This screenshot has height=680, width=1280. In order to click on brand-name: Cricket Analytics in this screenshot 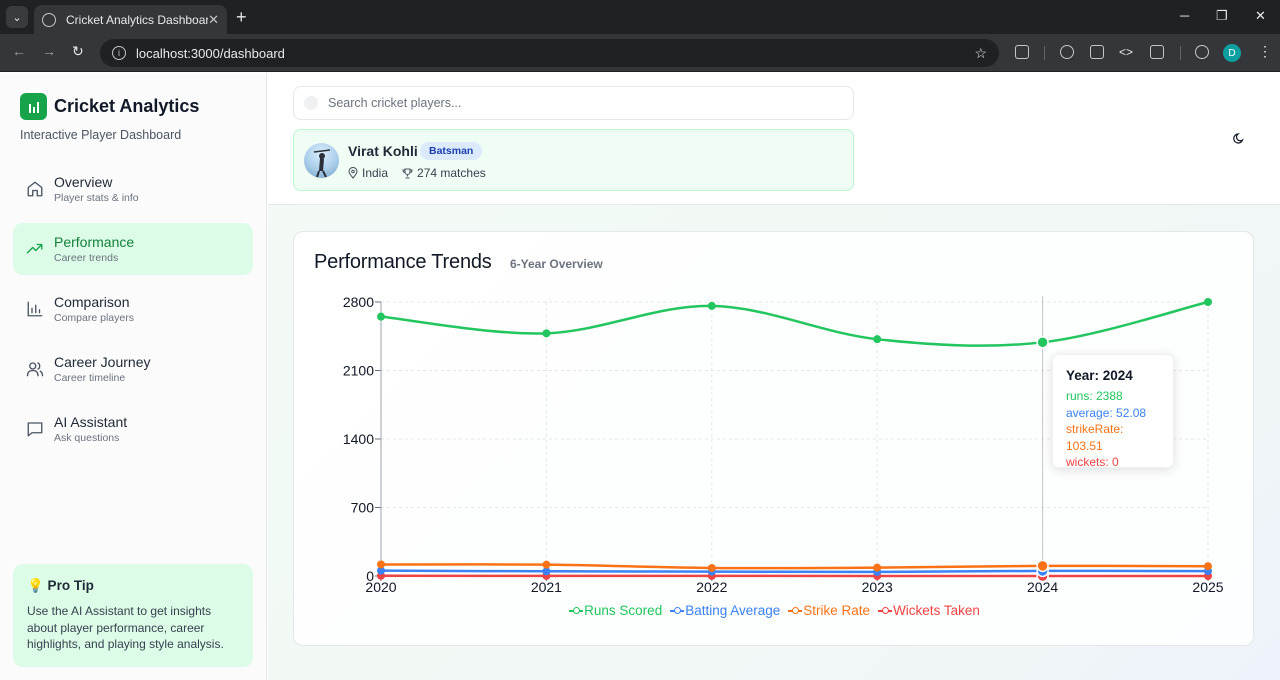, I will do `click(127, 106)`.